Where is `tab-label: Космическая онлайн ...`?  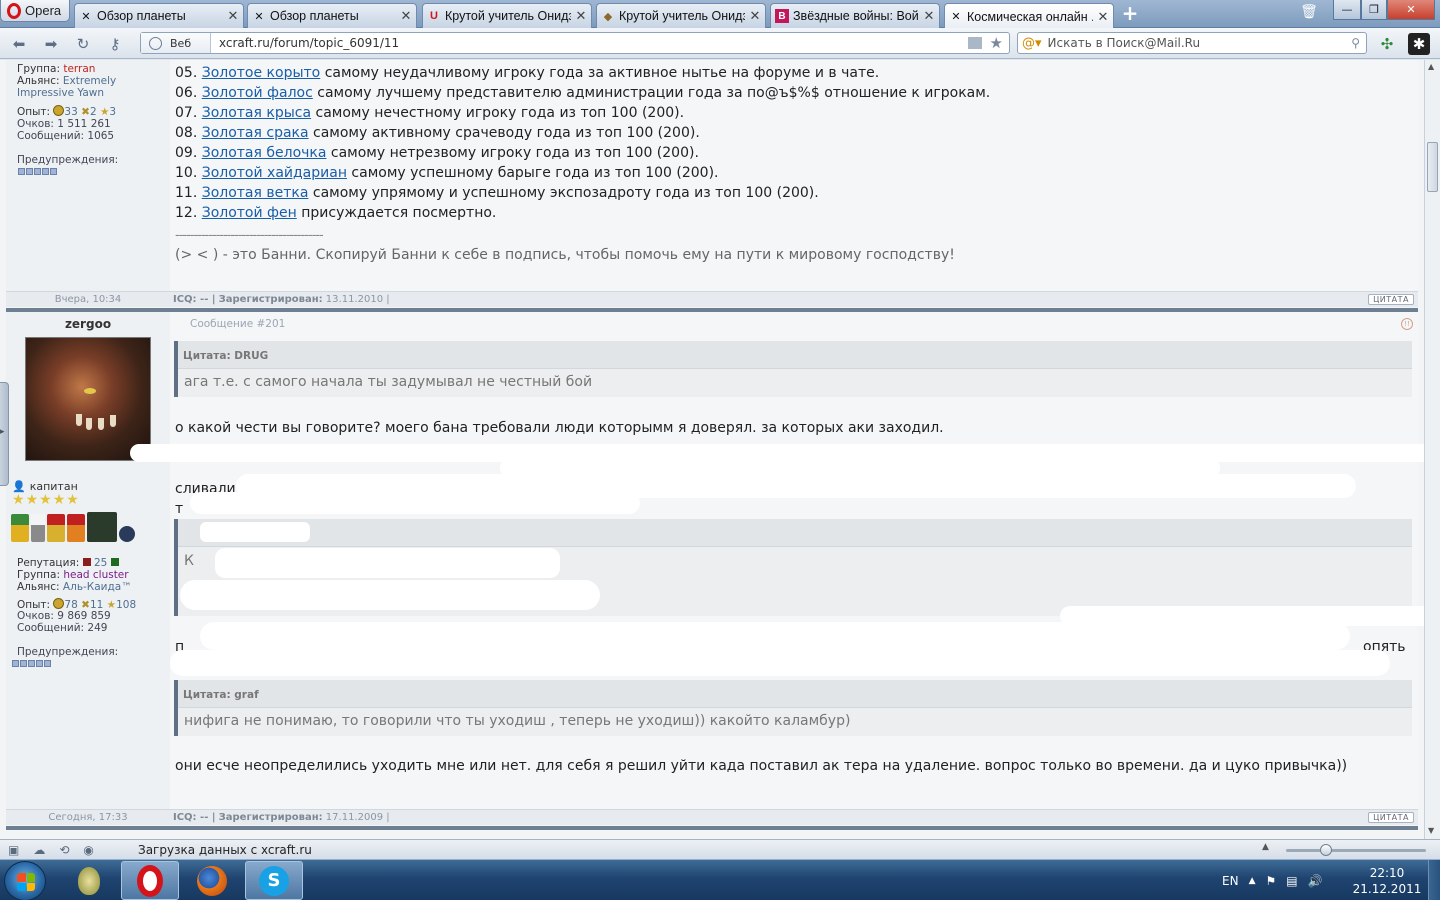
tab-label: Космическая онлайн ... is located at coordinates (1030, 16).